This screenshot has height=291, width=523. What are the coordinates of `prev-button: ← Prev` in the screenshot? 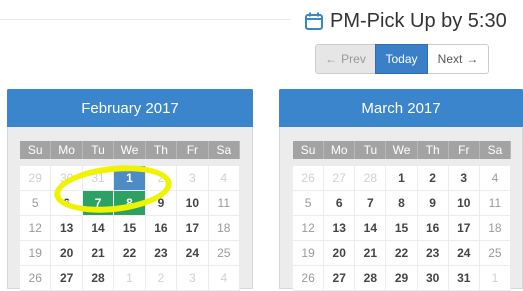 It's located at (345, 59).